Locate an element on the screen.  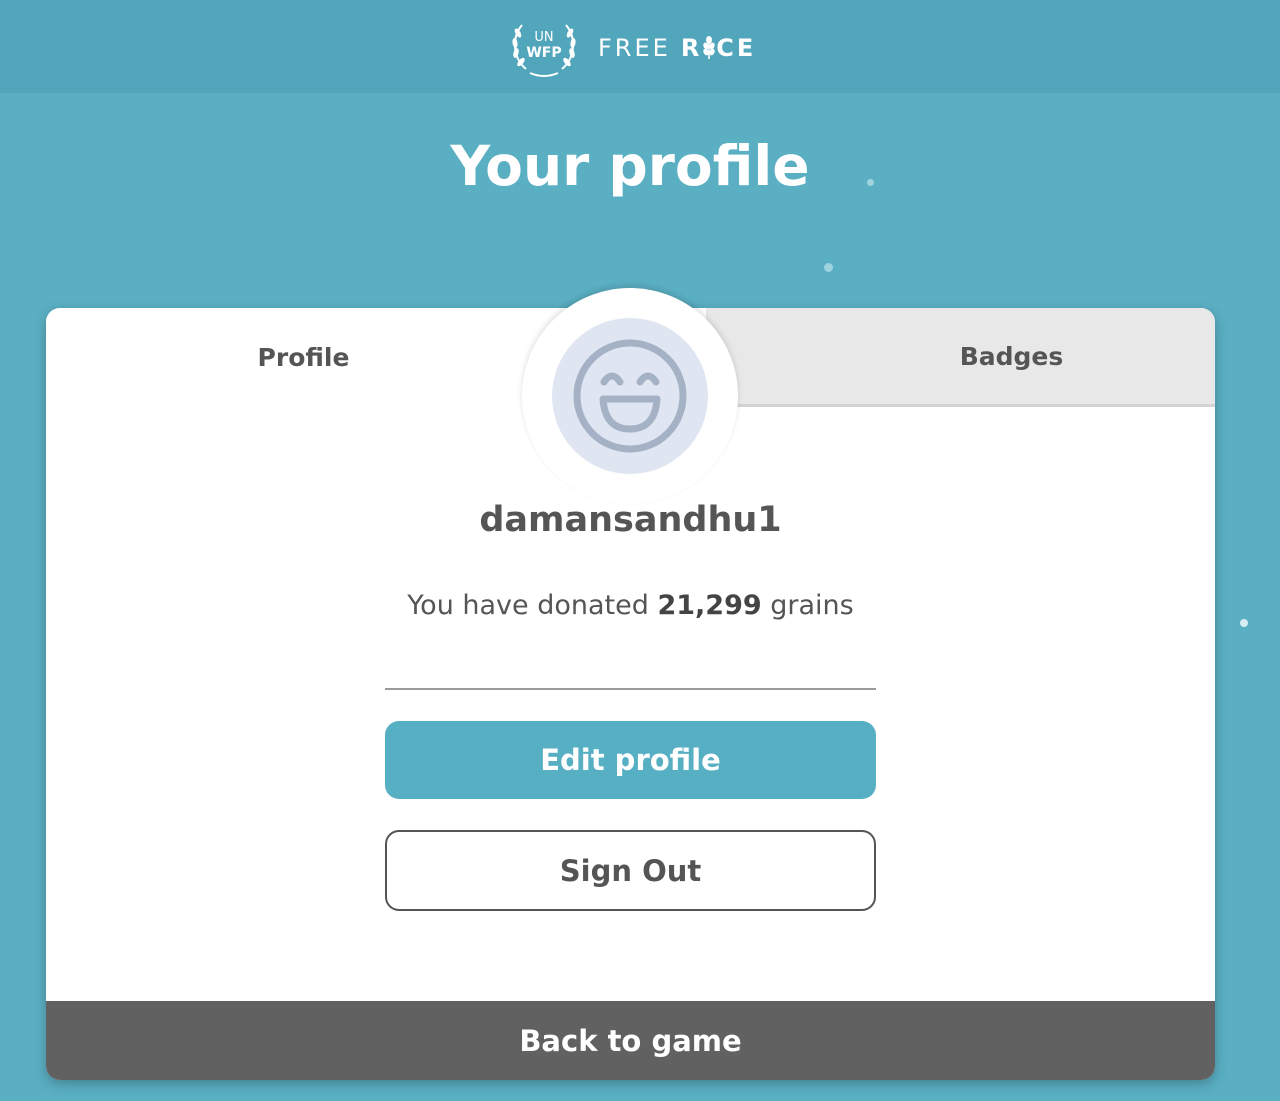
page-title: Your profile is located at coordinates (630, 166).